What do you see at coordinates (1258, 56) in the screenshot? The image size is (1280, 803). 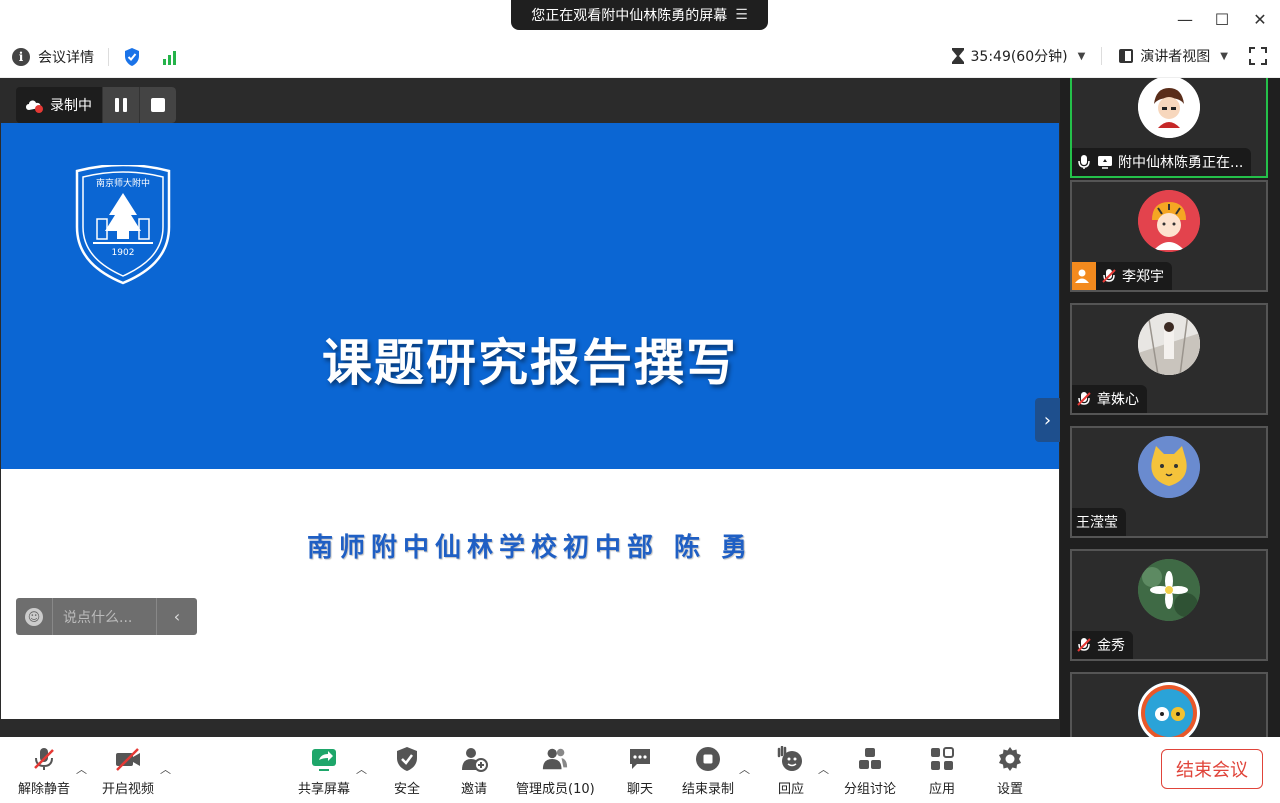 I see `fullscreen-icon` at bounding box center [1258, 56].